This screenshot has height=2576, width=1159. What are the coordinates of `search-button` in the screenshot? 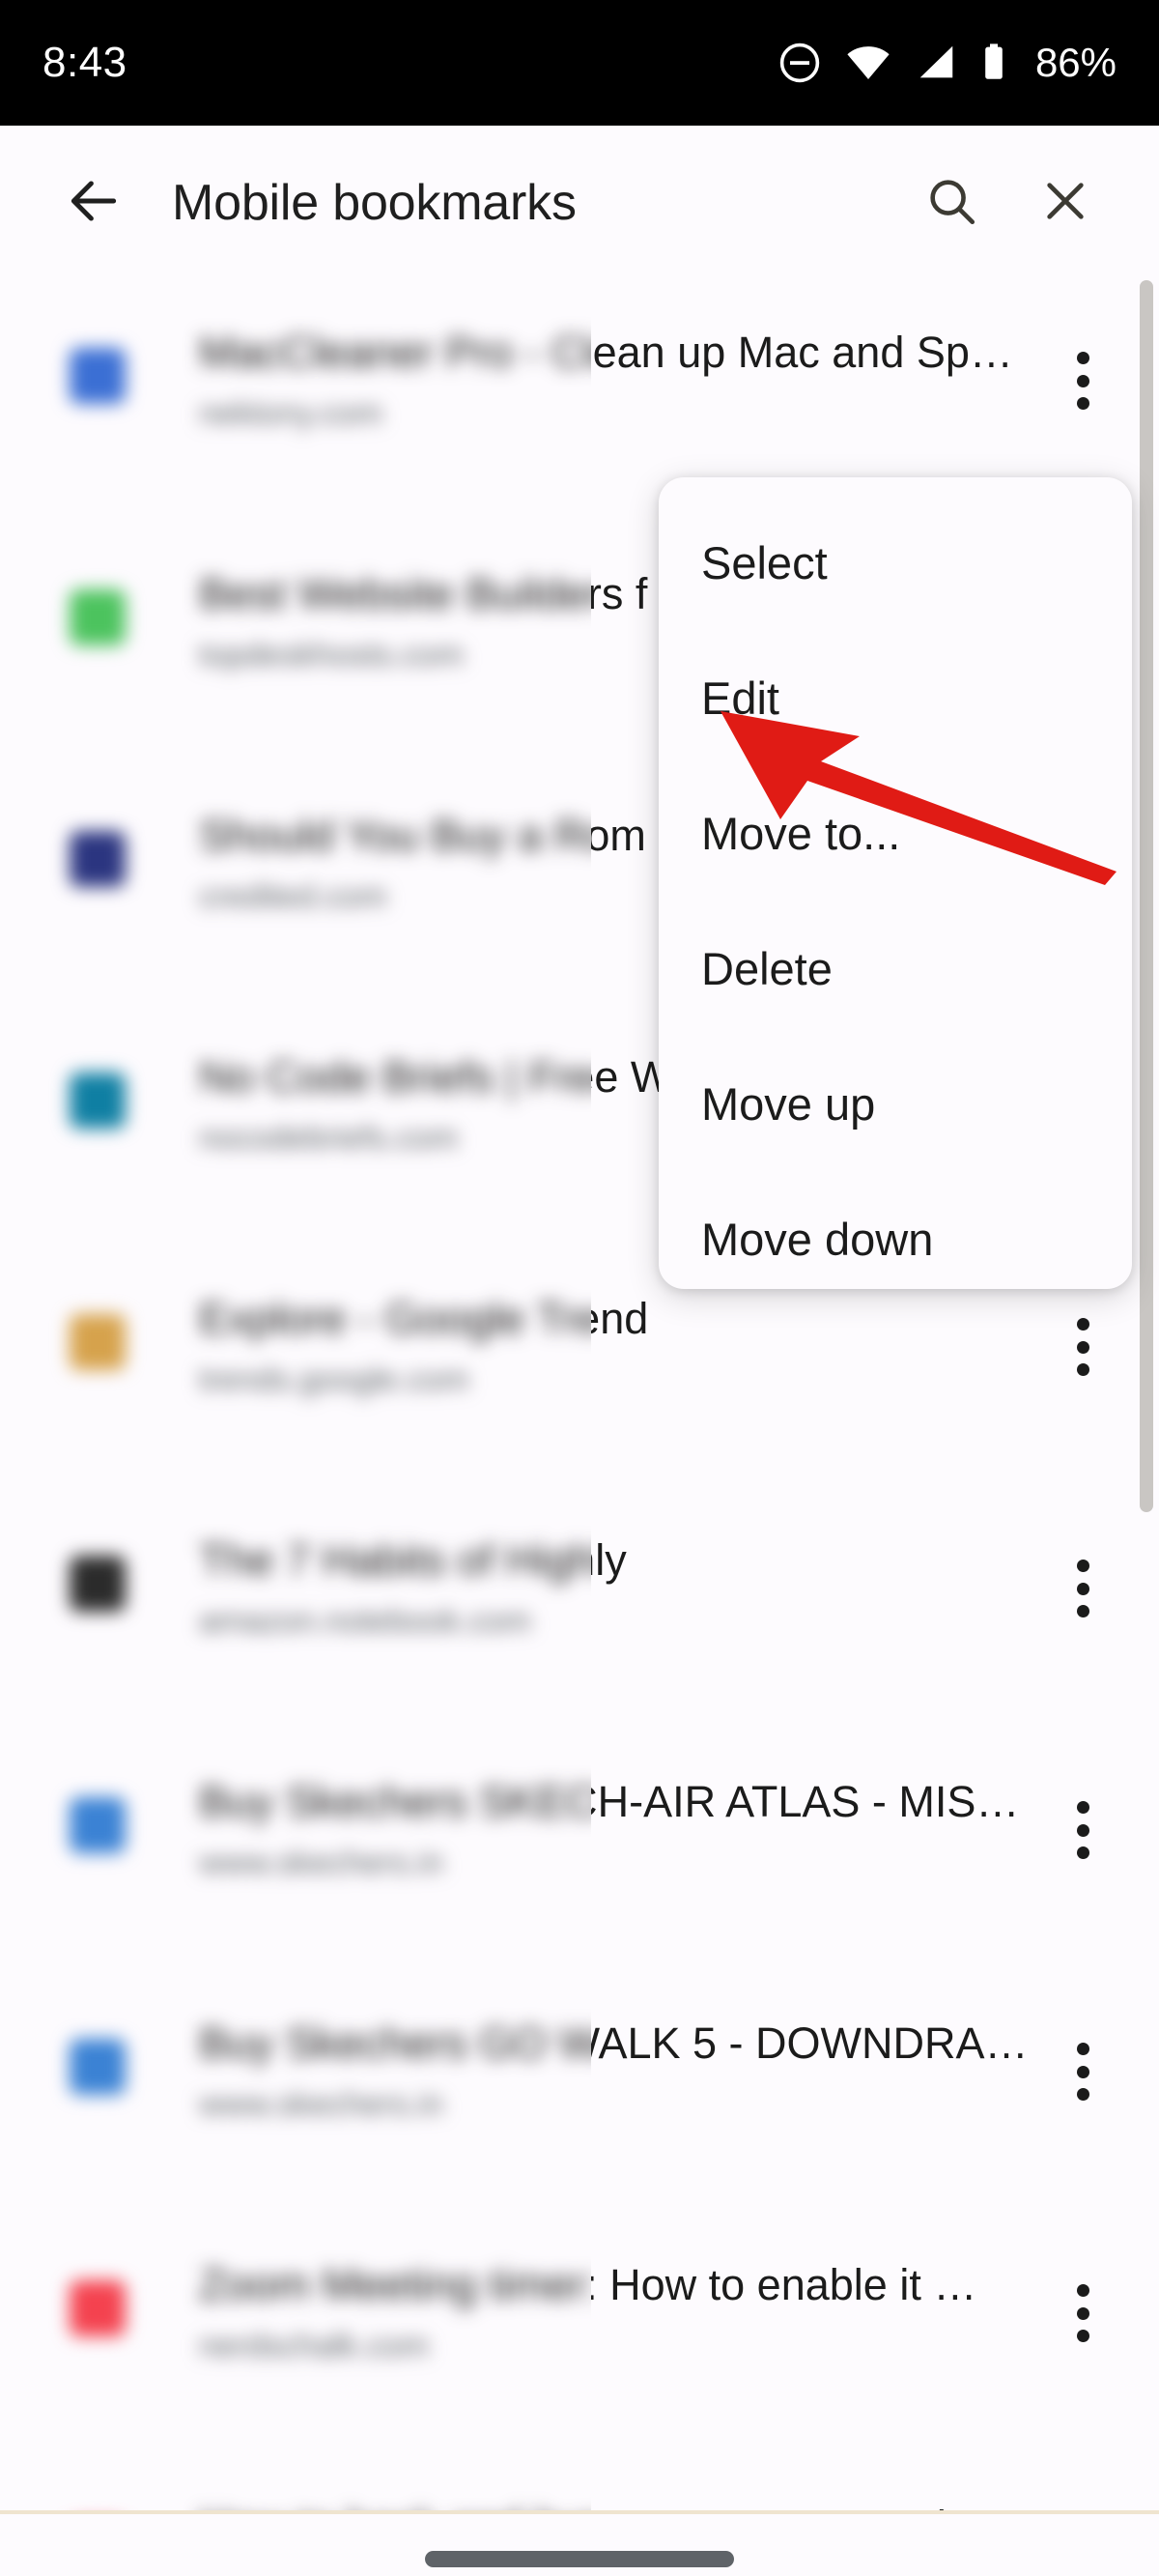 It's located at (952, 203).